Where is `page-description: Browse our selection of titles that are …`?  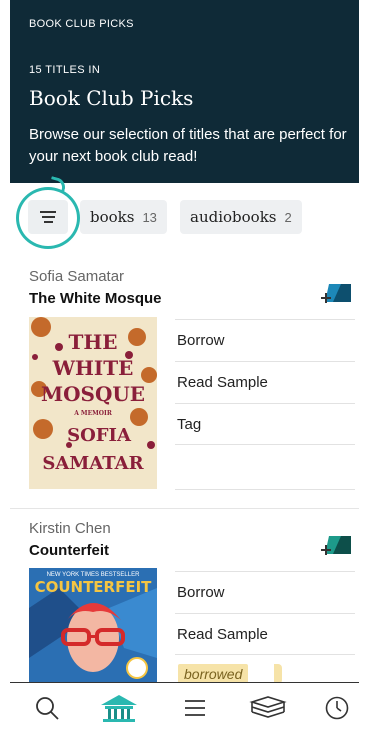
page-description: Browse our selection of titles that are … is located at coordinates (188, 145).